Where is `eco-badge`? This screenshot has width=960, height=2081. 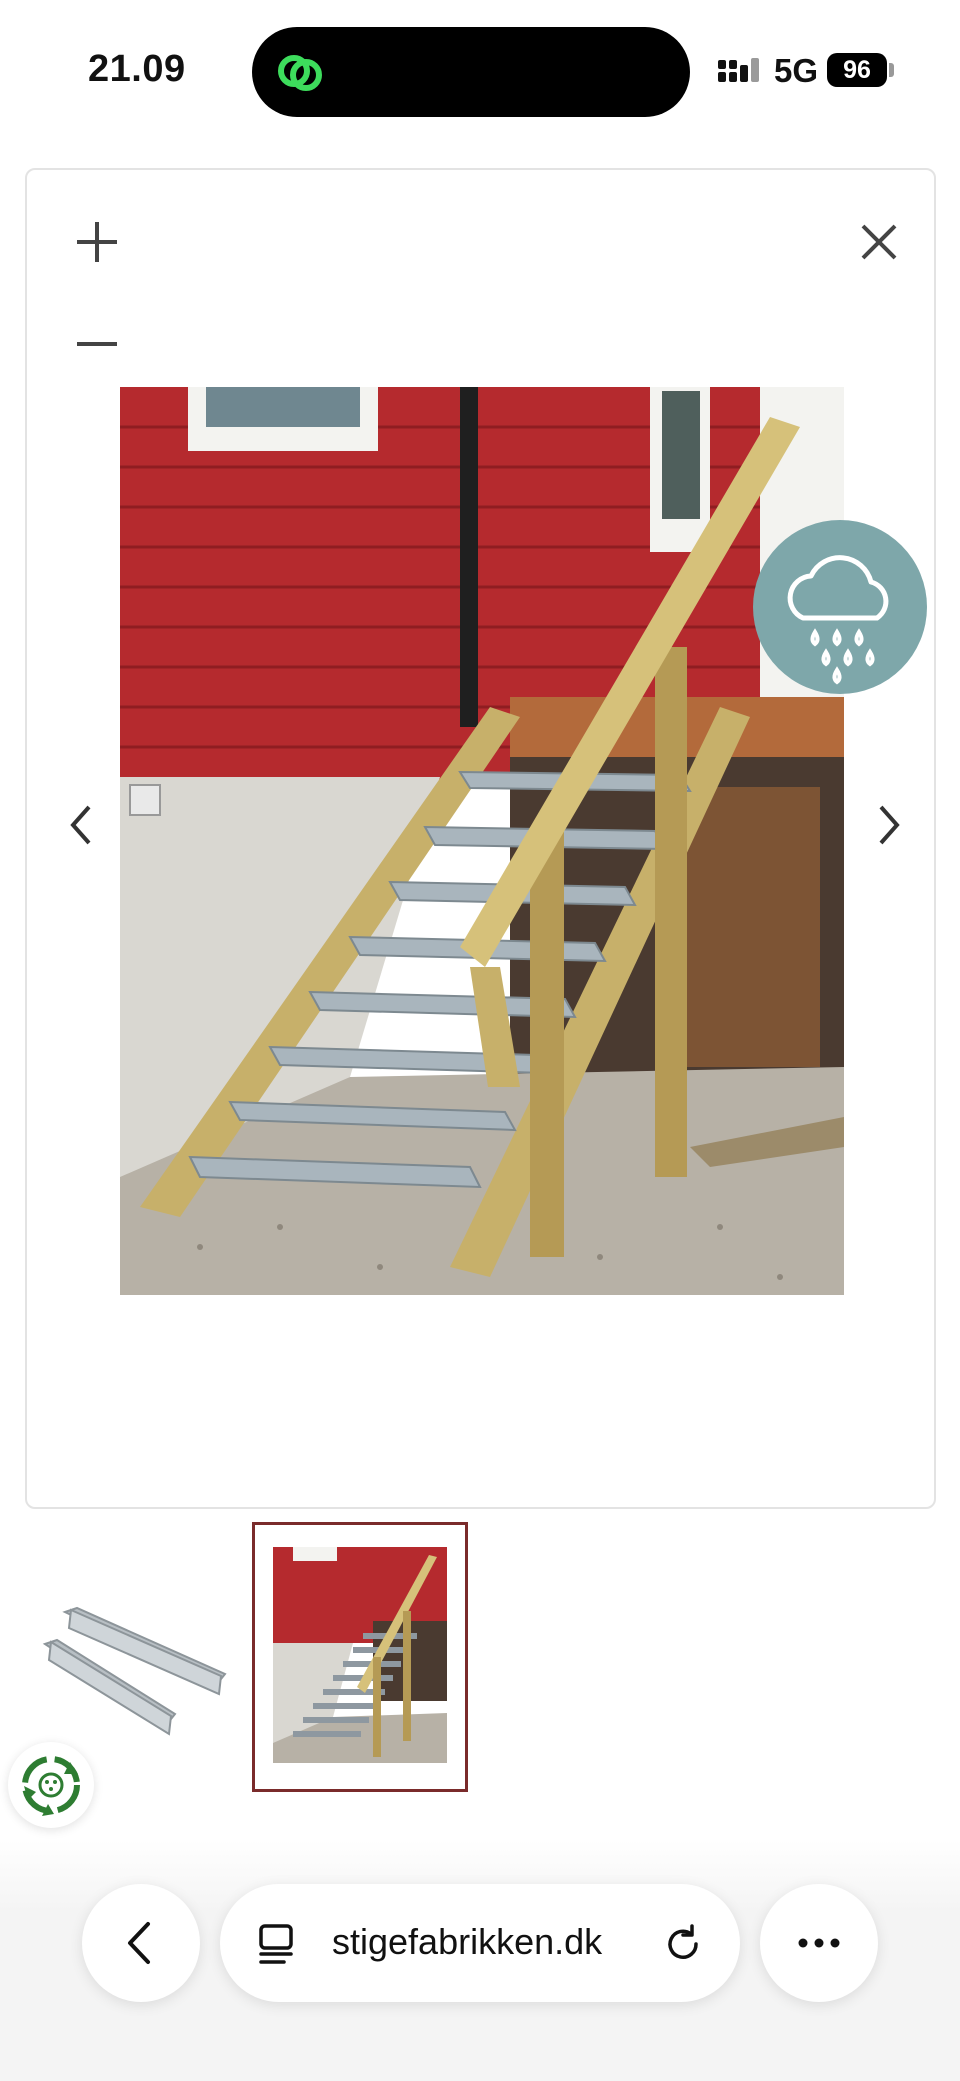 eco-badge is located at coordinates (51, 1785).